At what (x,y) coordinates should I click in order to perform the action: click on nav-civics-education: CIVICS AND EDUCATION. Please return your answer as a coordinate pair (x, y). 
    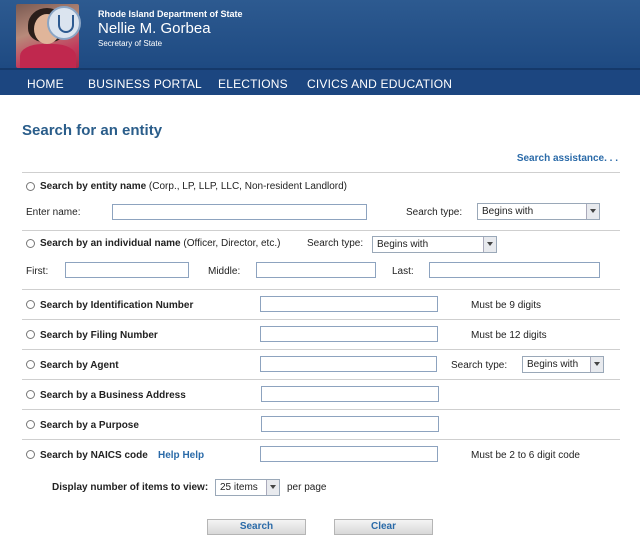
    Looking at the image, I should click on (379, 84).